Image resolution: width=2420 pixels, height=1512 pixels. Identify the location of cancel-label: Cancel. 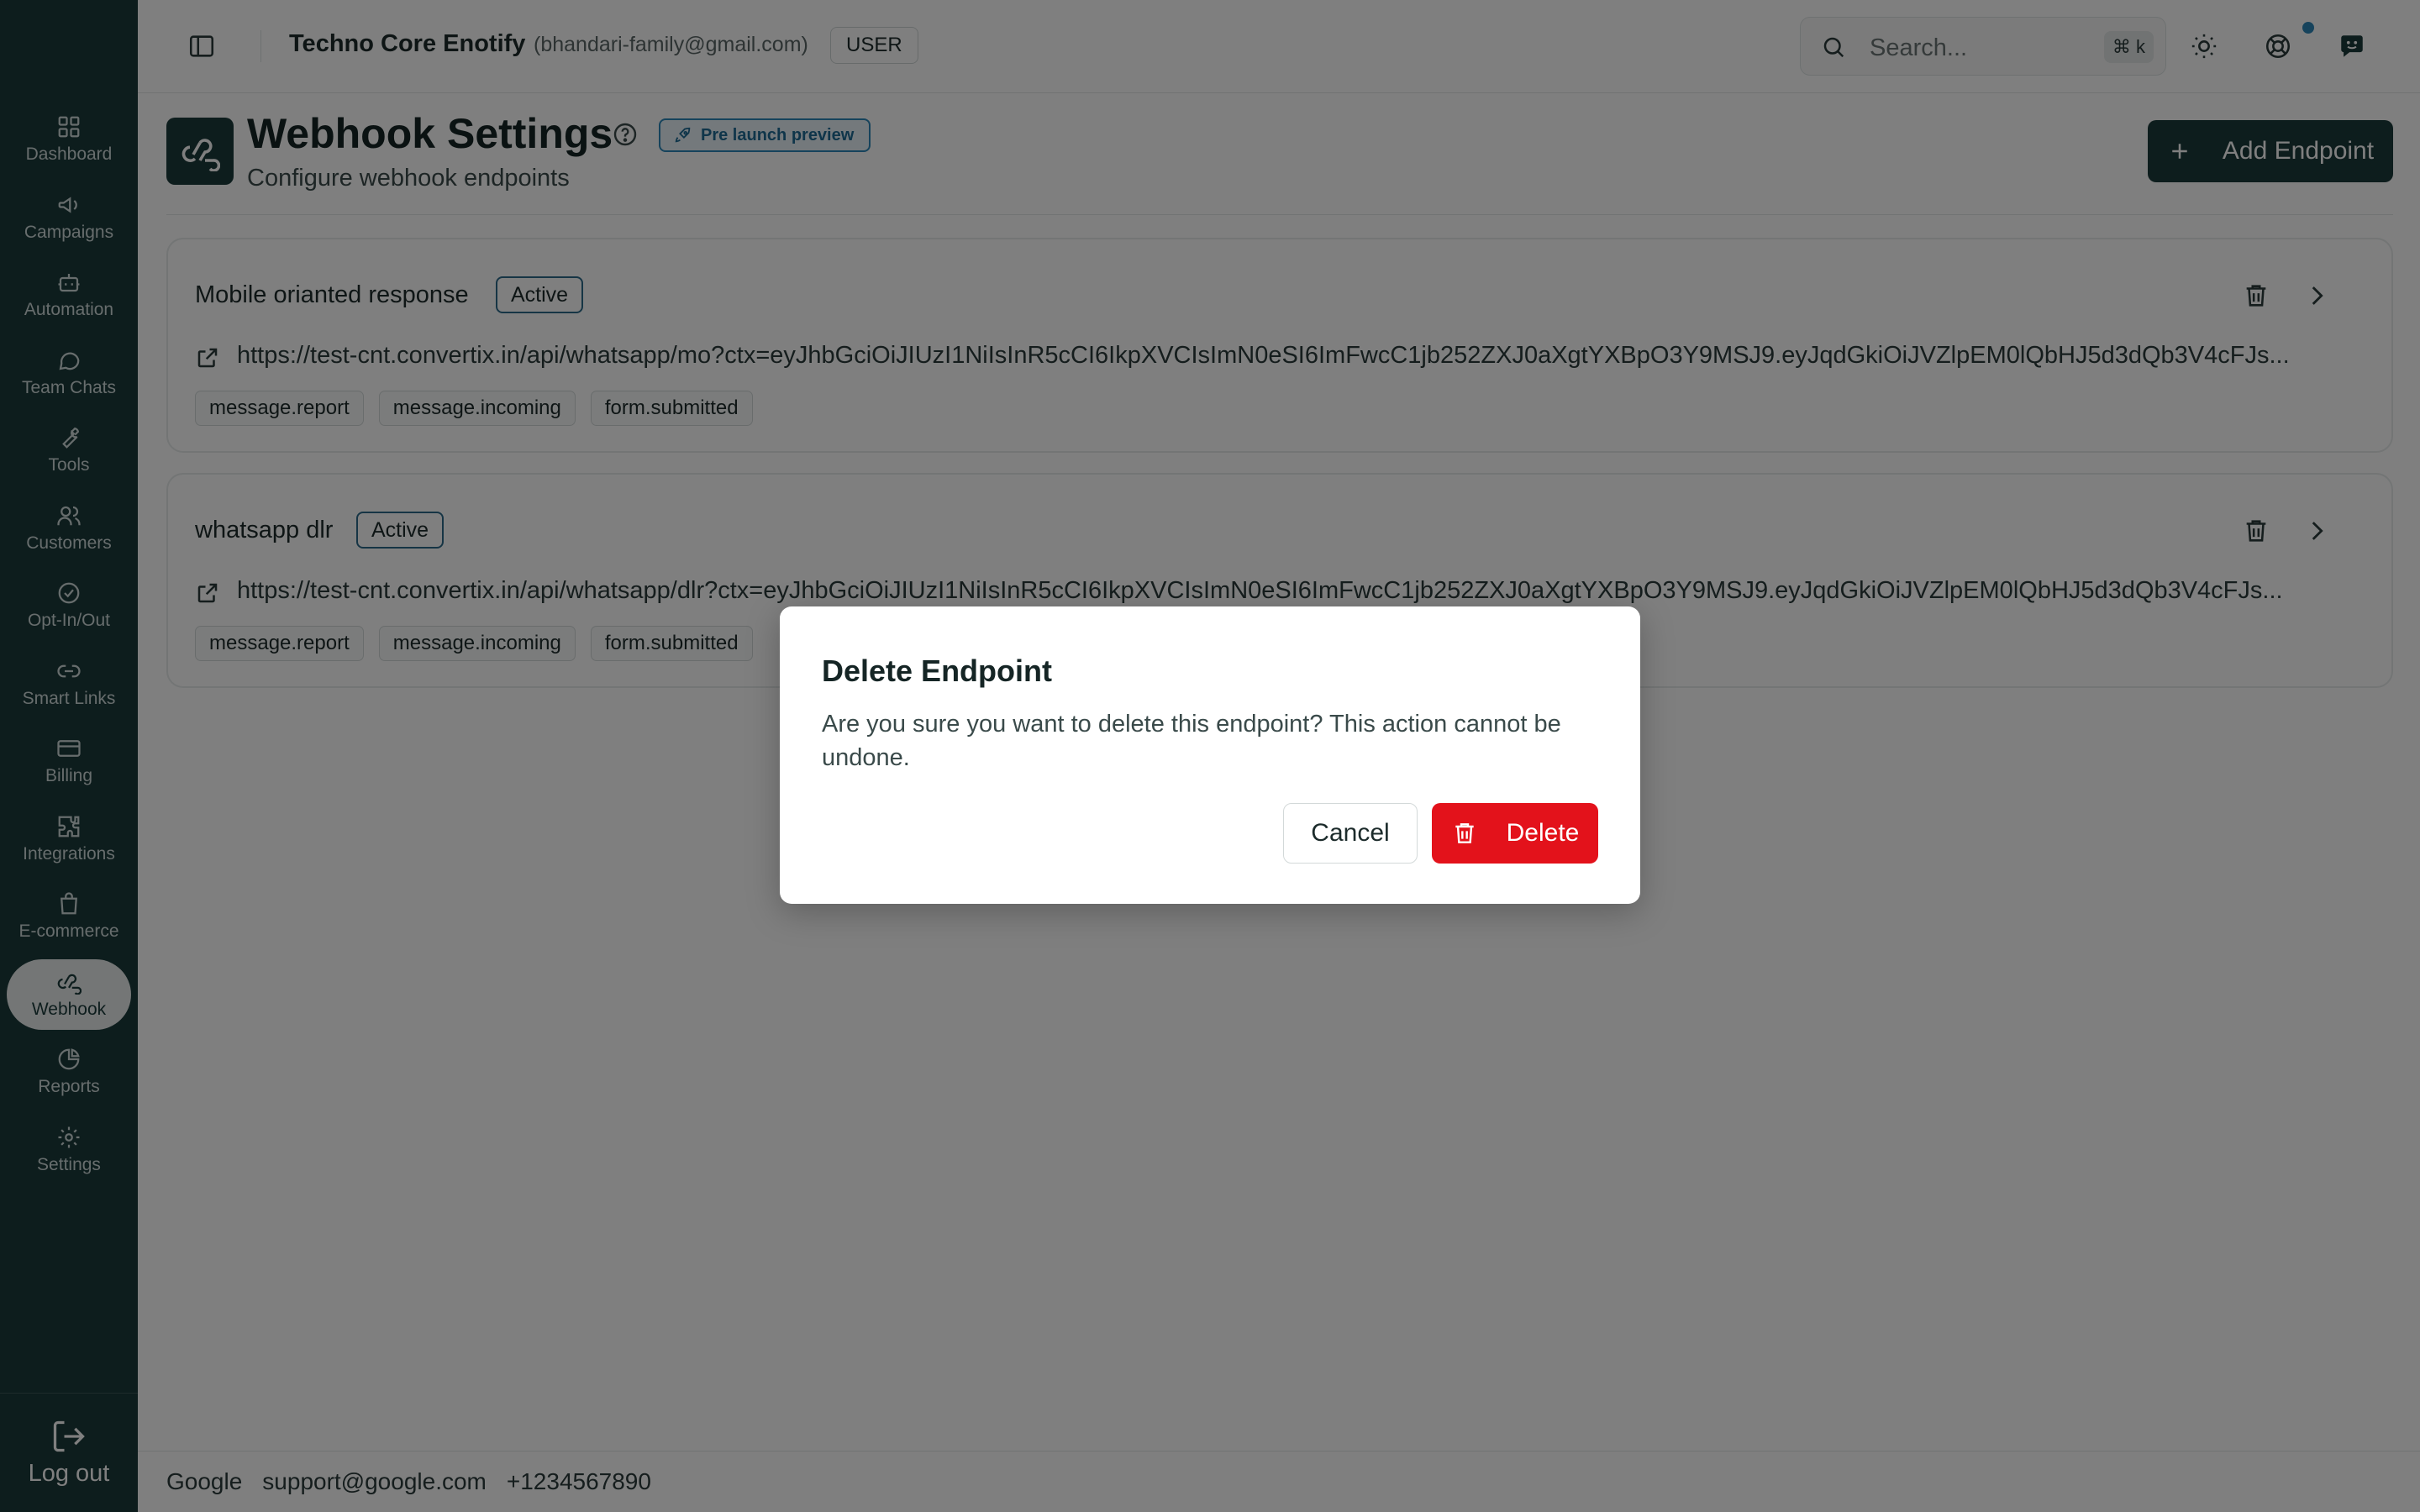
(1350, 833).